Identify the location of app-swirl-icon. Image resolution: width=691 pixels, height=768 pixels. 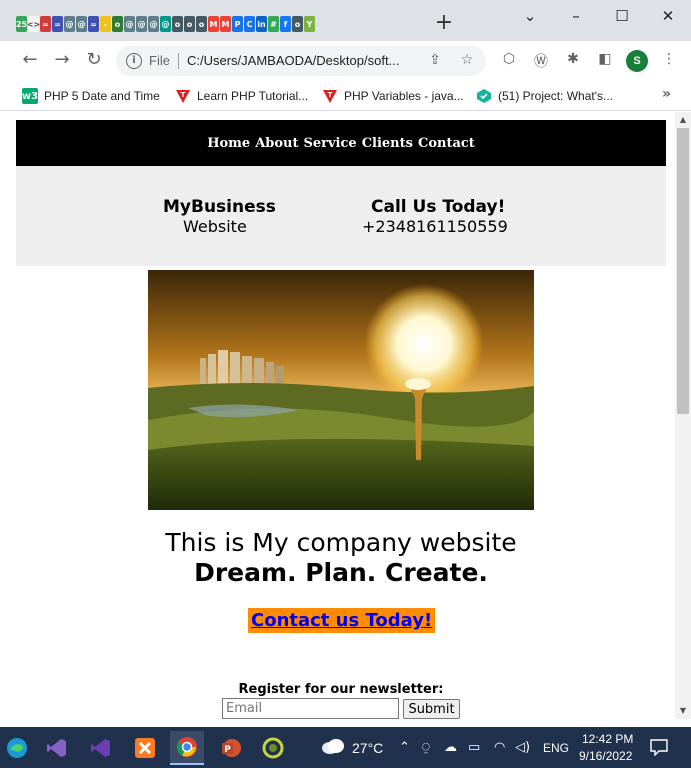
(273, 748).